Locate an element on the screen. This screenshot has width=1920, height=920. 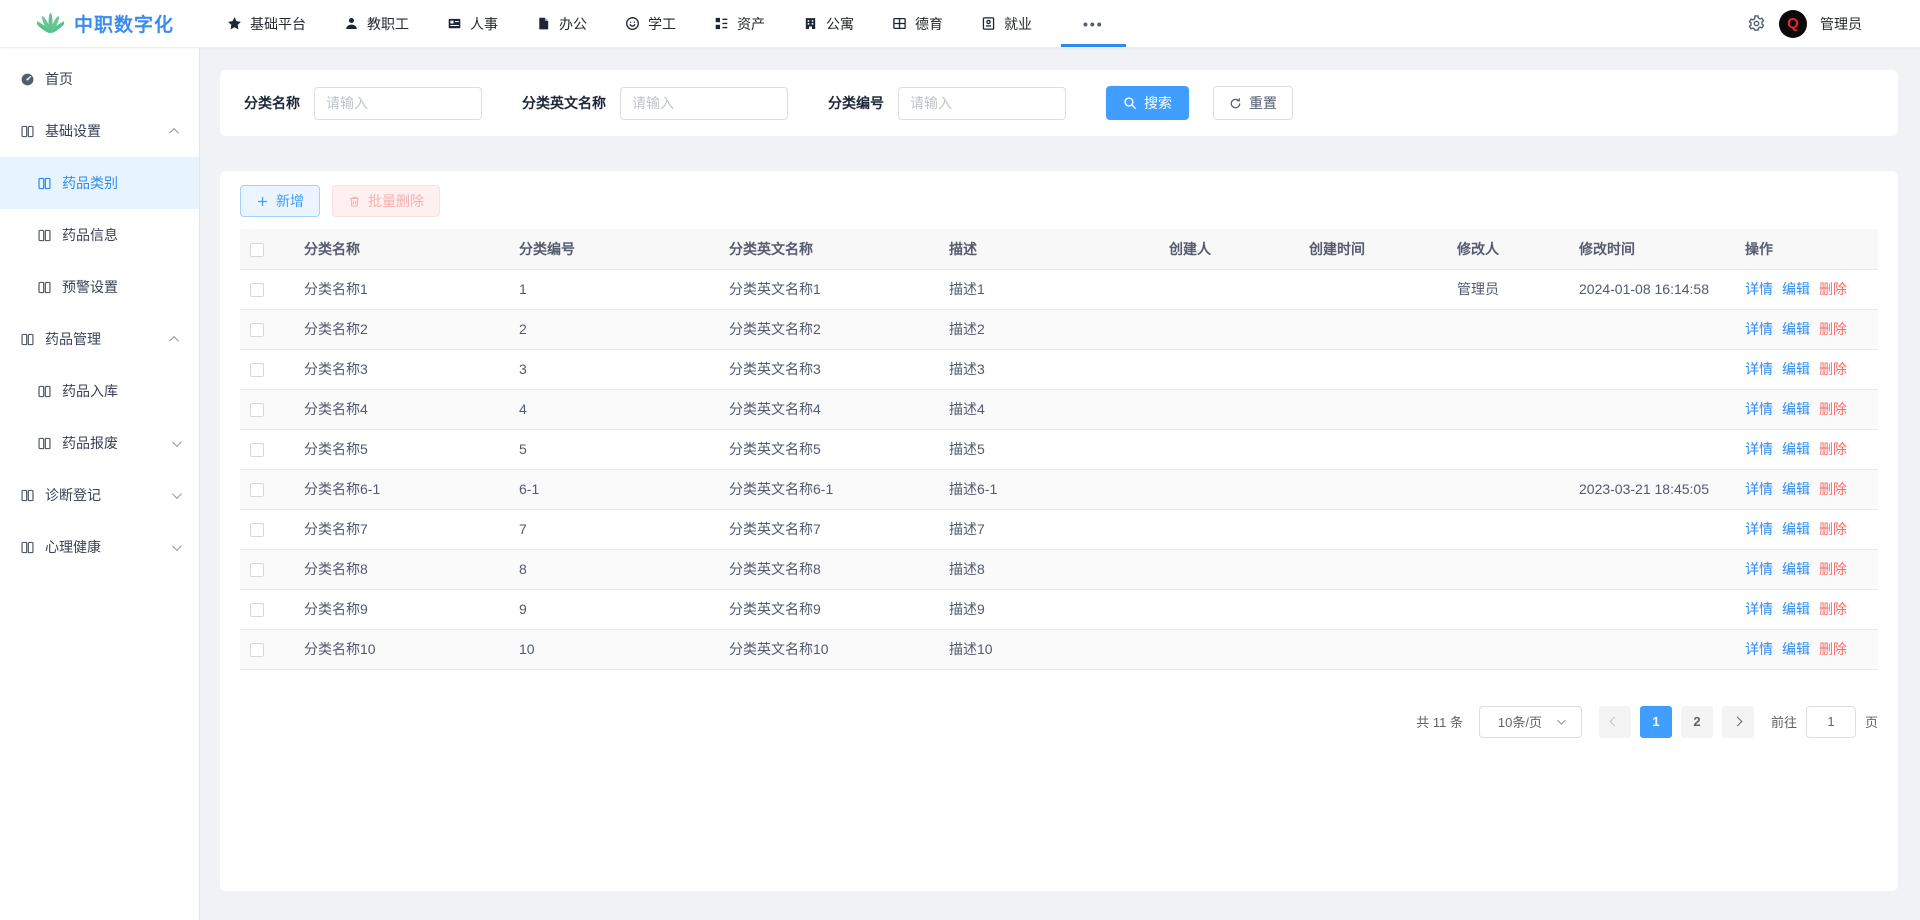
sidebar-item-4: 药品信息 is located at coordinates (99, 235).